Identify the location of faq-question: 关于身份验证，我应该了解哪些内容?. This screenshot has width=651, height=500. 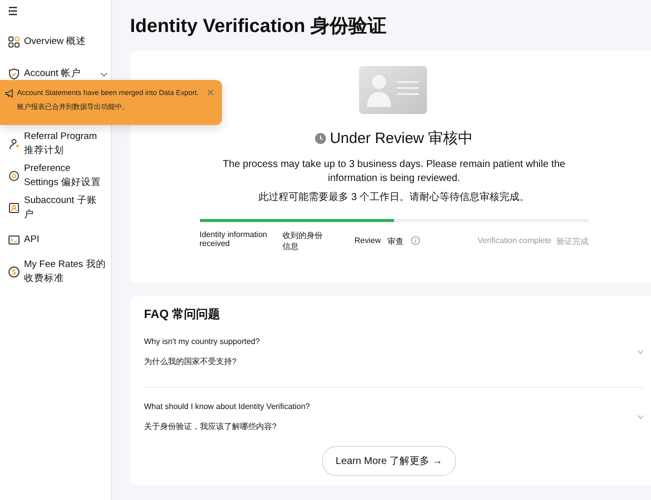
(211, 426).